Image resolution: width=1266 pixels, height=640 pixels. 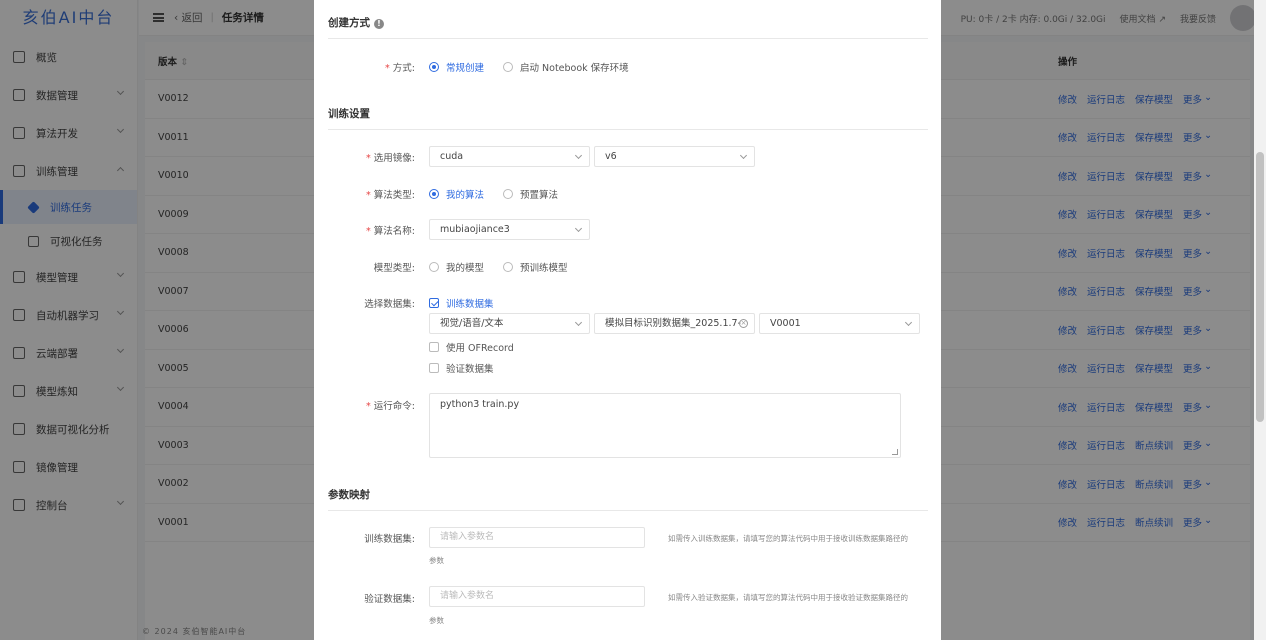 What do you see at coordinates (539, 195) in the screenshot?
I see `radio-label: 预置算法` at bounding box center [539, 195].